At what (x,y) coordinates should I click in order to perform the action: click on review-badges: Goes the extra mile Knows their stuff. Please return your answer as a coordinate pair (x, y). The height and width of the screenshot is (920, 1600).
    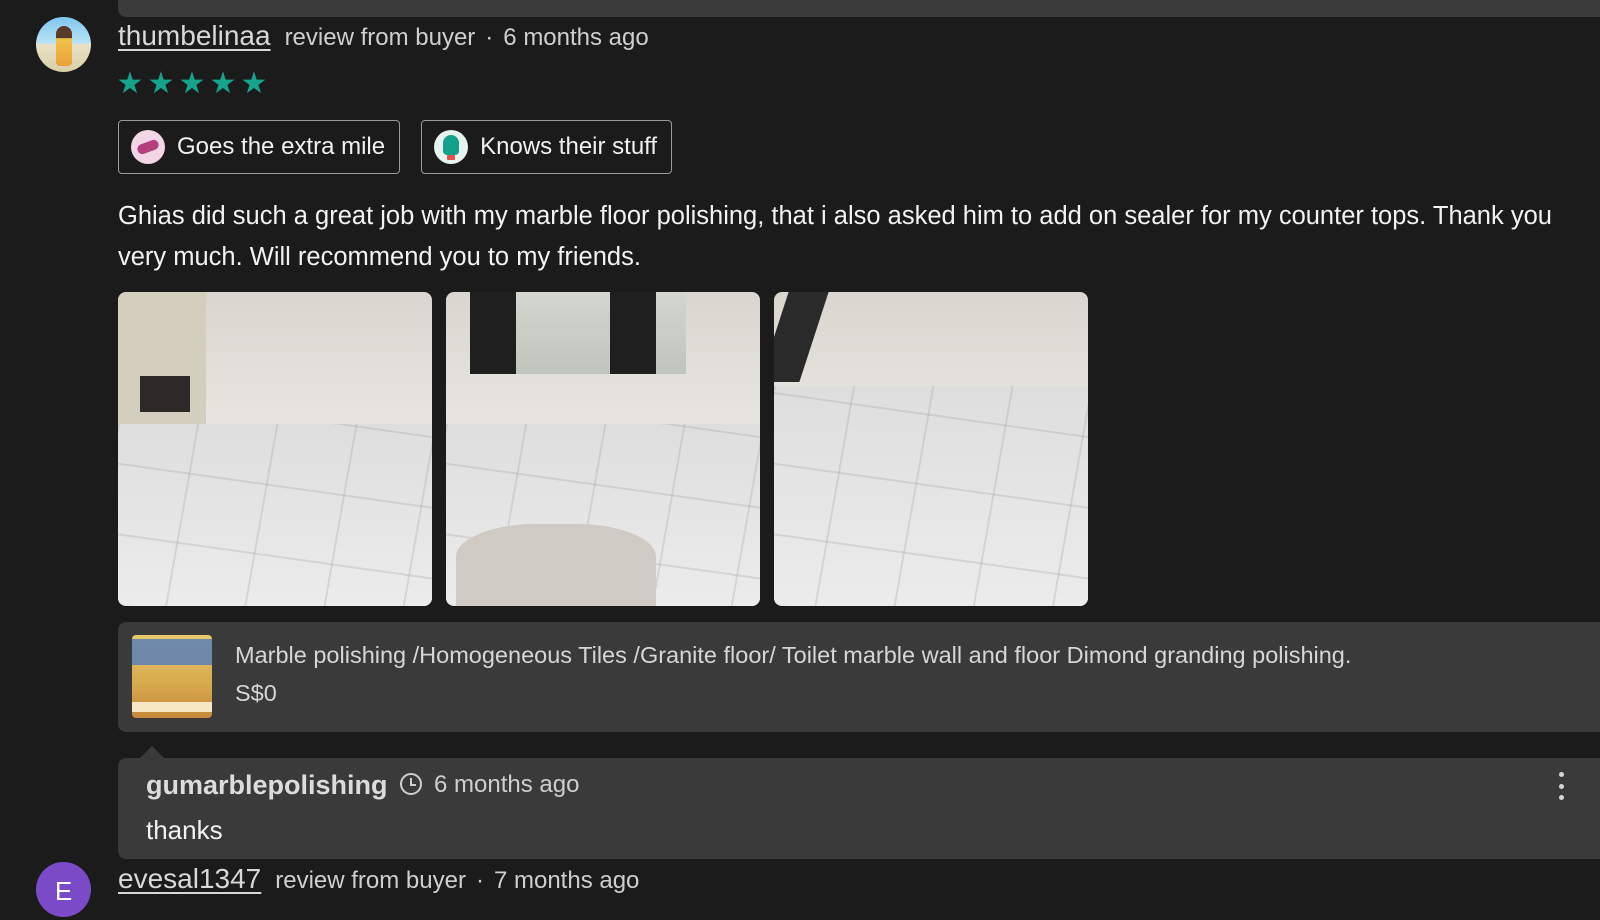
    Looking at the image, I should click on (395, 147).